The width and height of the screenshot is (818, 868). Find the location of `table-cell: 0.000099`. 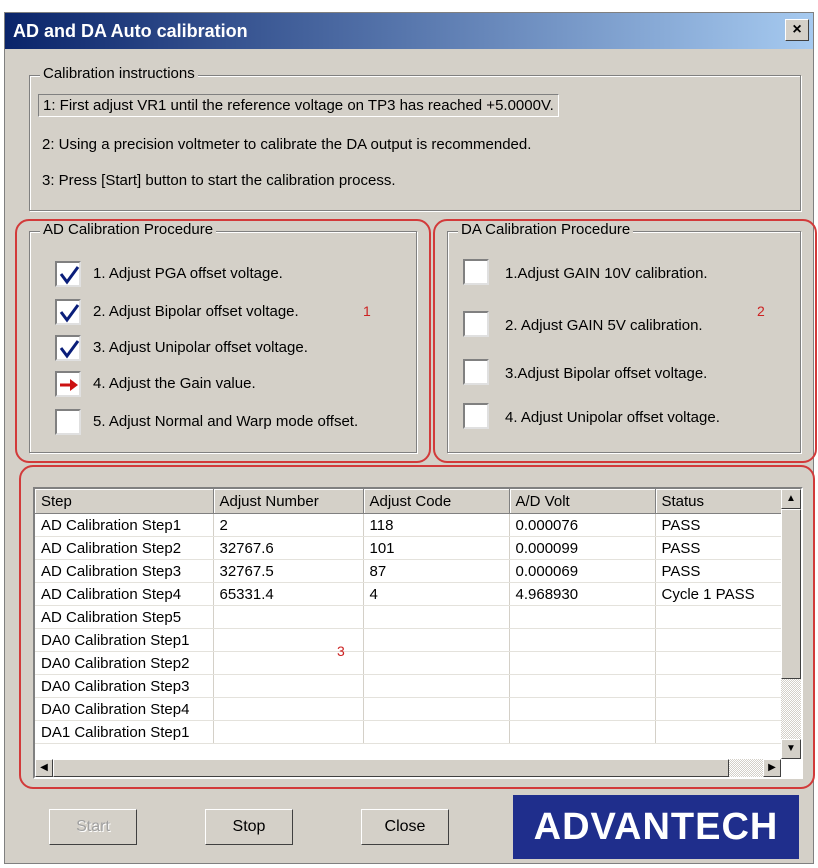

table-cell: 0.000099 is located at coordinates (582, 548).